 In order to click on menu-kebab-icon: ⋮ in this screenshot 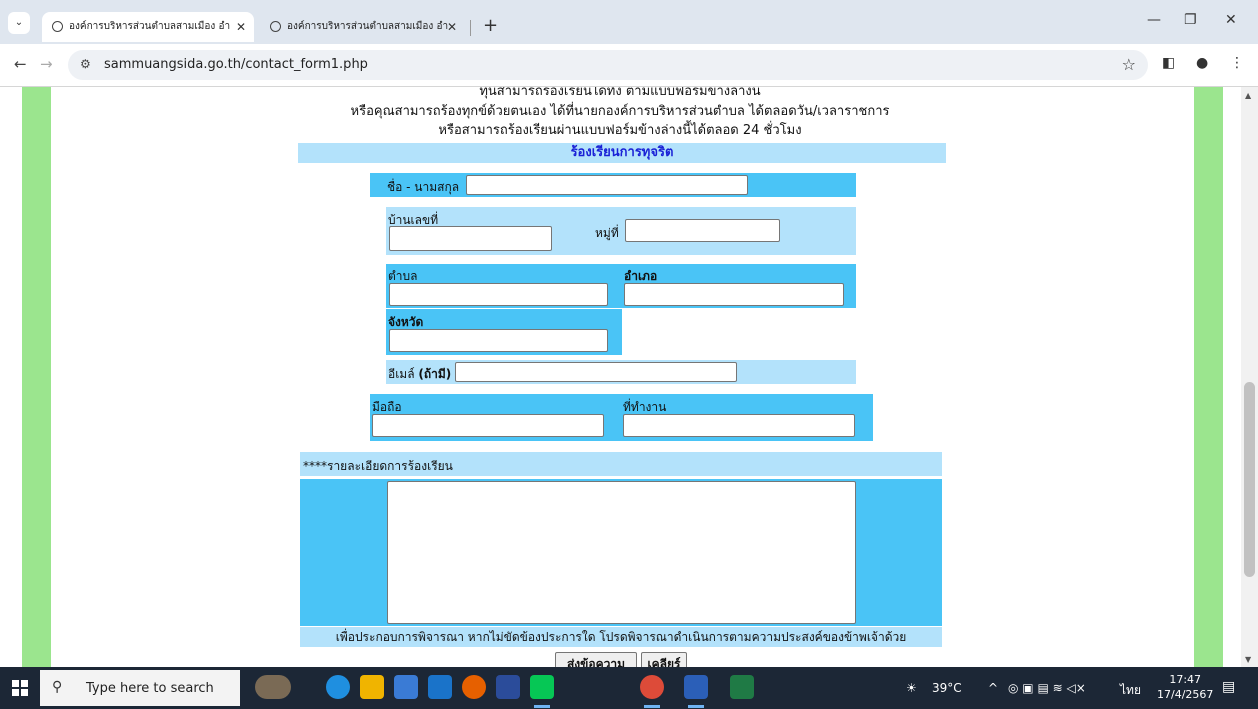, I will do `click(1237, 63)`.